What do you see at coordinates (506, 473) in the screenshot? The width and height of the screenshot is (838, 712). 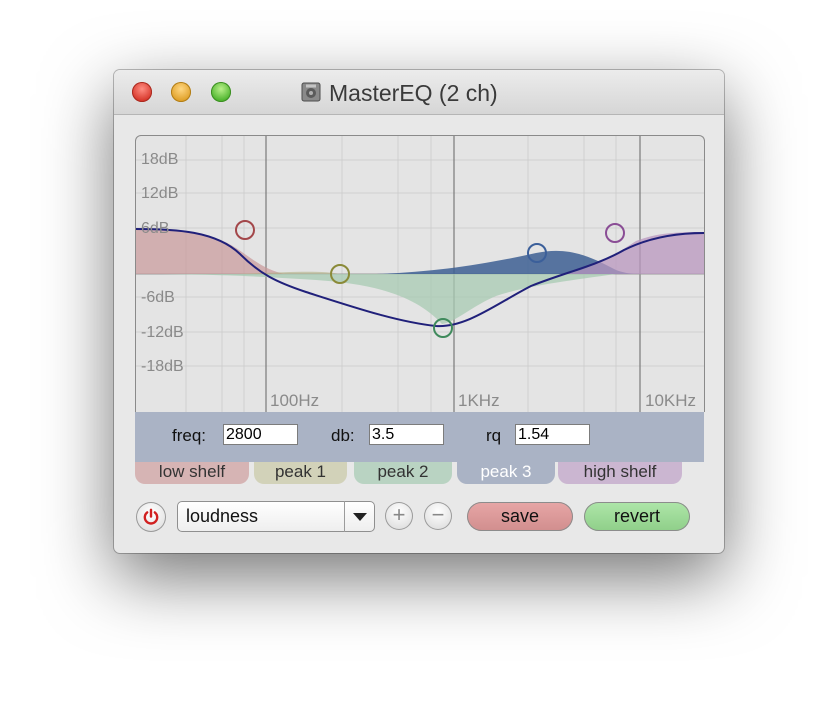 I see `tab-peak-3: peak 3` at bounding box center [506, 473].